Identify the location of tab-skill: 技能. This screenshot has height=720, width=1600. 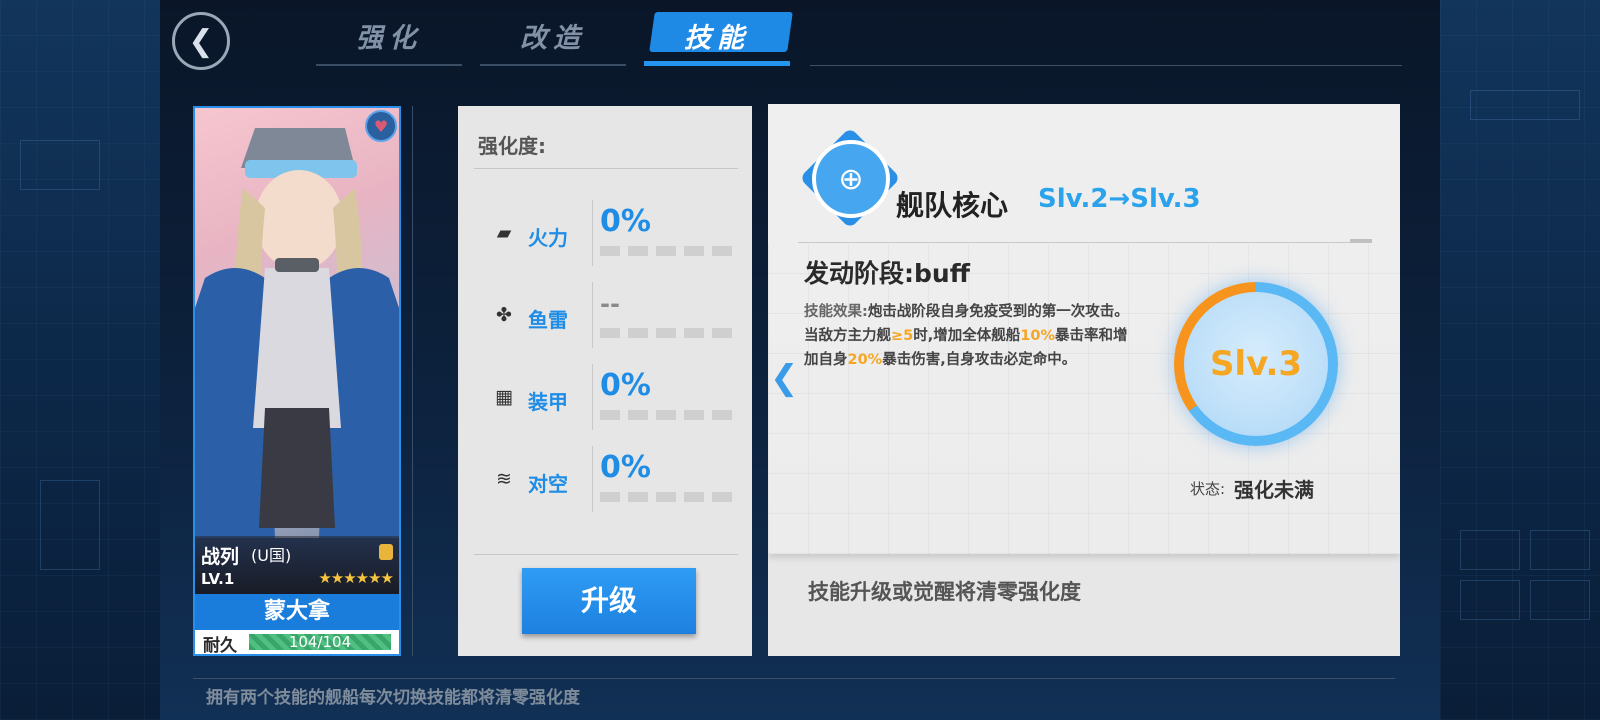
(718, 38).